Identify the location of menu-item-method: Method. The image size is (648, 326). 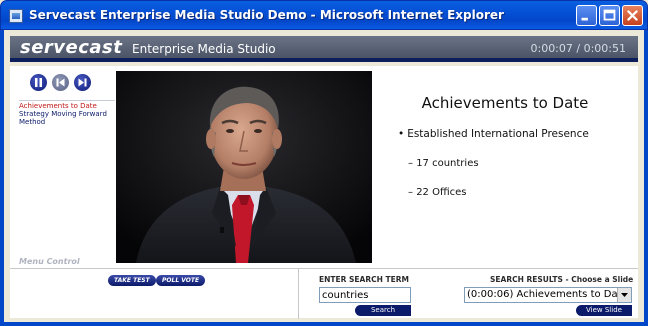
(69, 122).